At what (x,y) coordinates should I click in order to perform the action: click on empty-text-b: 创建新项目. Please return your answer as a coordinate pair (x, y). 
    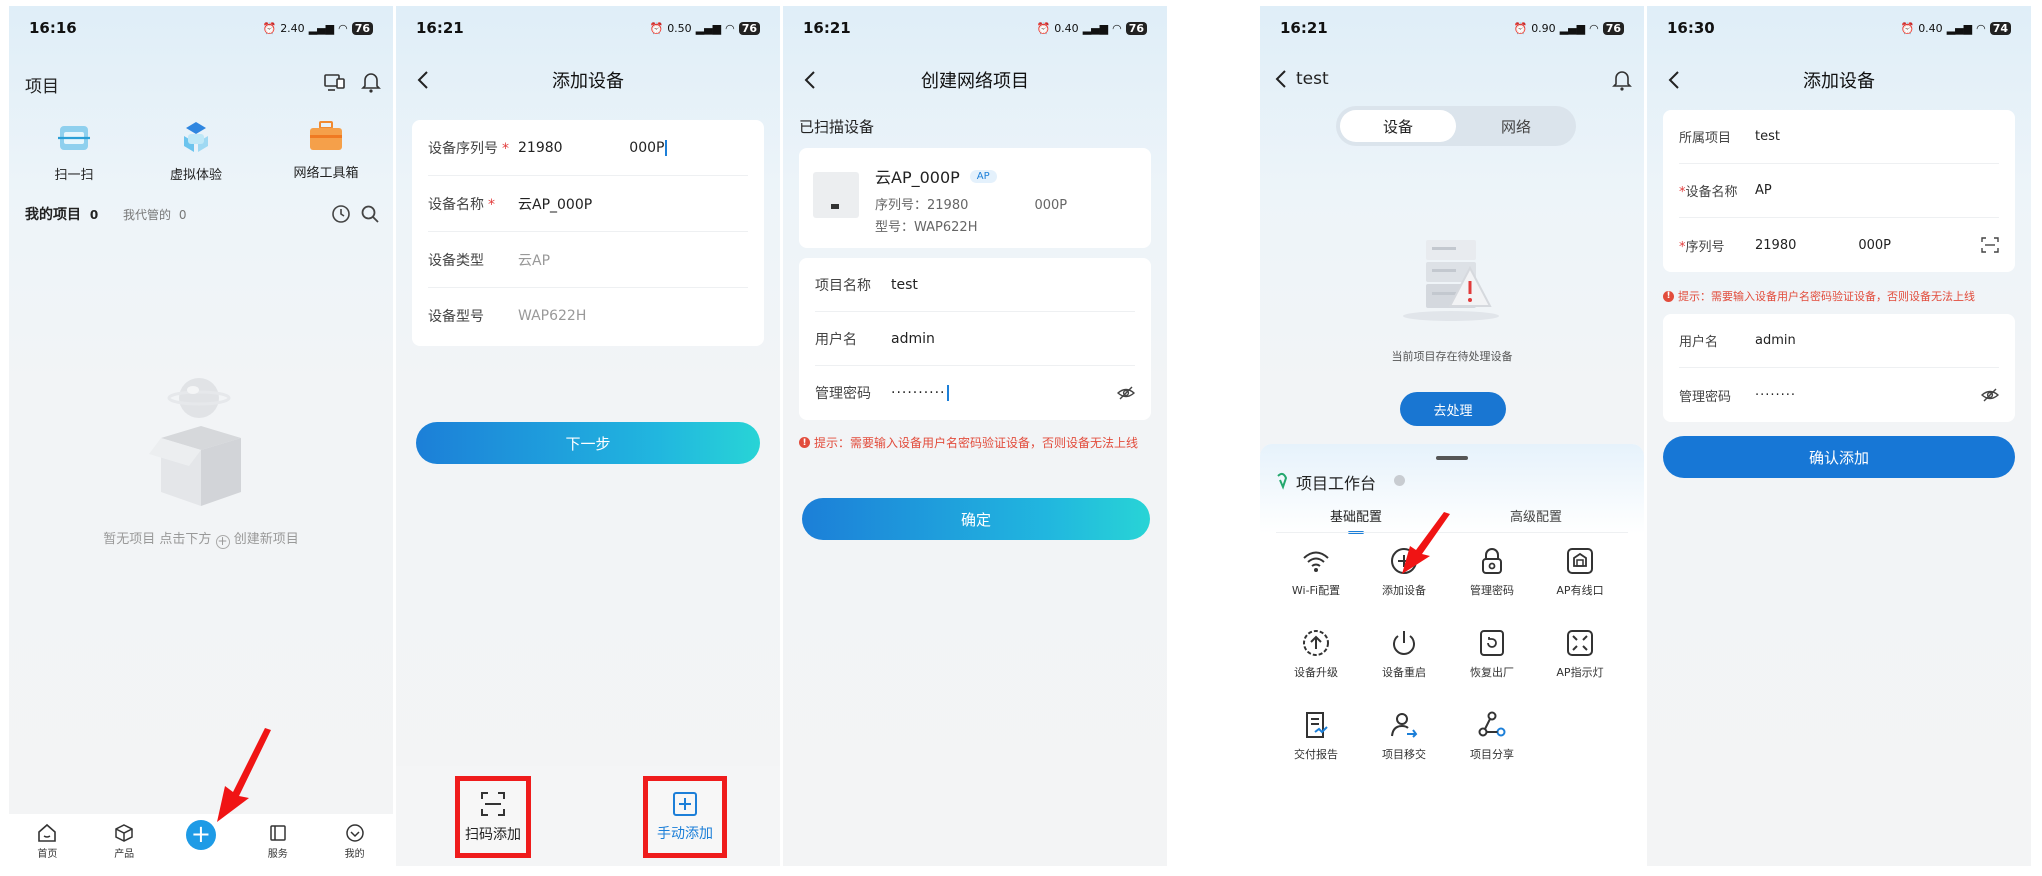
    Looking at the image, I should click on (266, 539).